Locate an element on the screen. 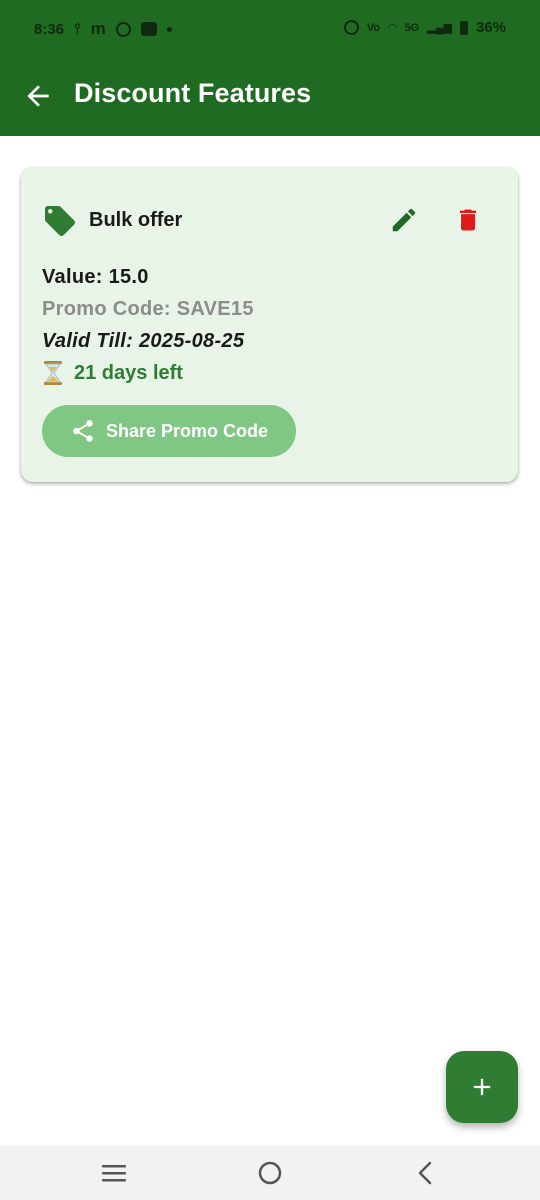 The image size is (540, 1200). message-icon is located at coordinates (148, 29).